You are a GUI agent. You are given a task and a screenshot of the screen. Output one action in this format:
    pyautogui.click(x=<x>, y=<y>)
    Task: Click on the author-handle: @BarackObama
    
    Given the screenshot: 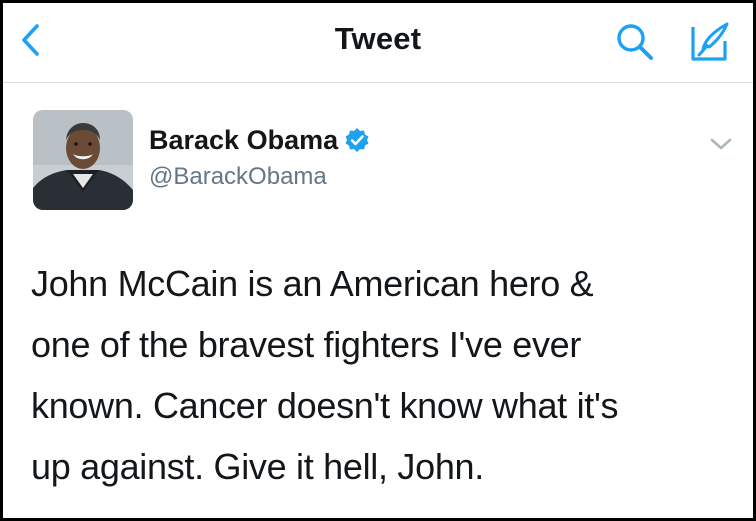 What is the action you would take?
    pyautogui.click(x=238, y=177)
    